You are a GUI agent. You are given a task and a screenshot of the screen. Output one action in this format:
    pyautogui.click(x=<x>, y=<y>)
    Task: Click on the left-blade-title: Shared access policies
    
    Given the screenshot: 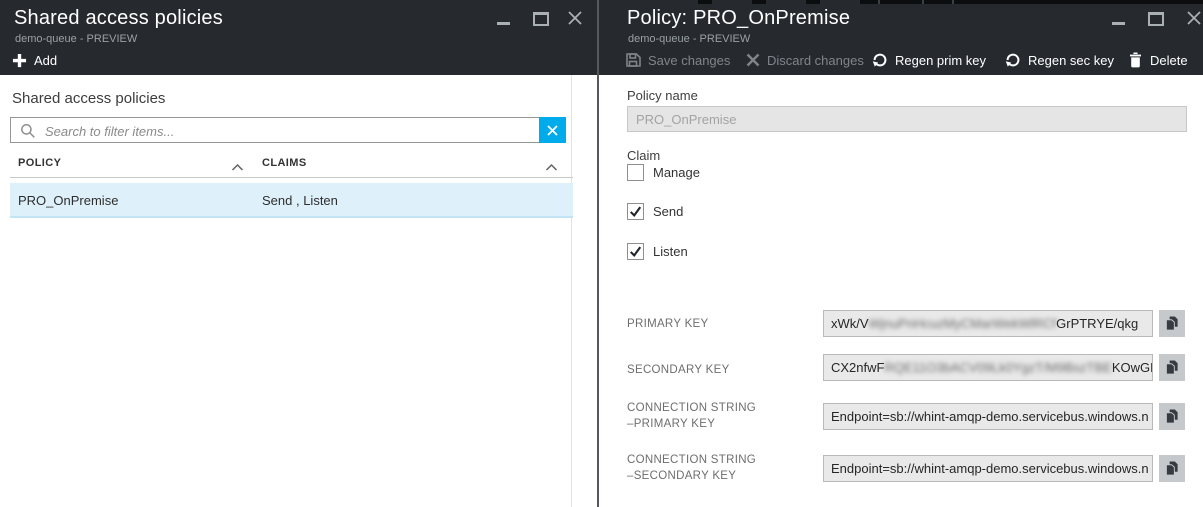 What is the action you would take?
    pyautogui.click(x=118, y=18)
    